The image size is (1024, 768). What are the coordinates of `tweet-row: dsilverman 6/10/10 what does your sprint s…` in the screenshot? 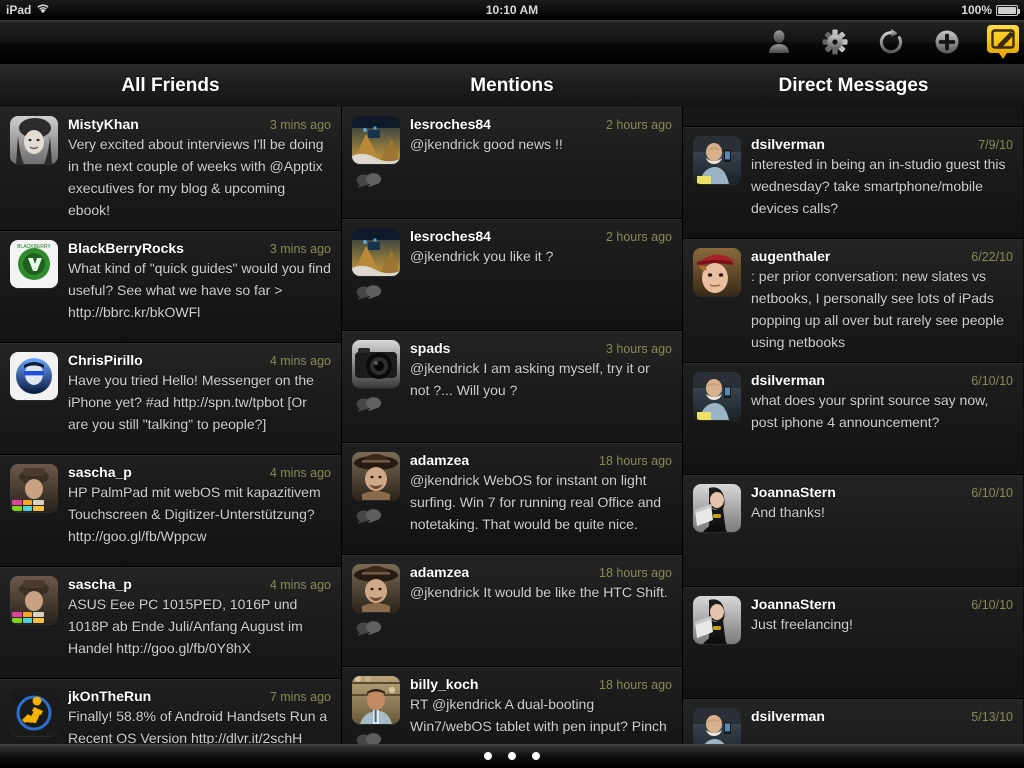 It's located at (853, 418).